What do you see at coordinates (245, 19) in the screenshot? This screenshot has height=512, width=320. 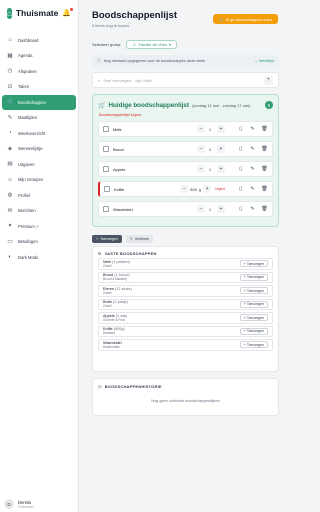 I see `start-shopping-button: 🛒 Ik ga boodschappen doen` at bounding box center [245, 19].